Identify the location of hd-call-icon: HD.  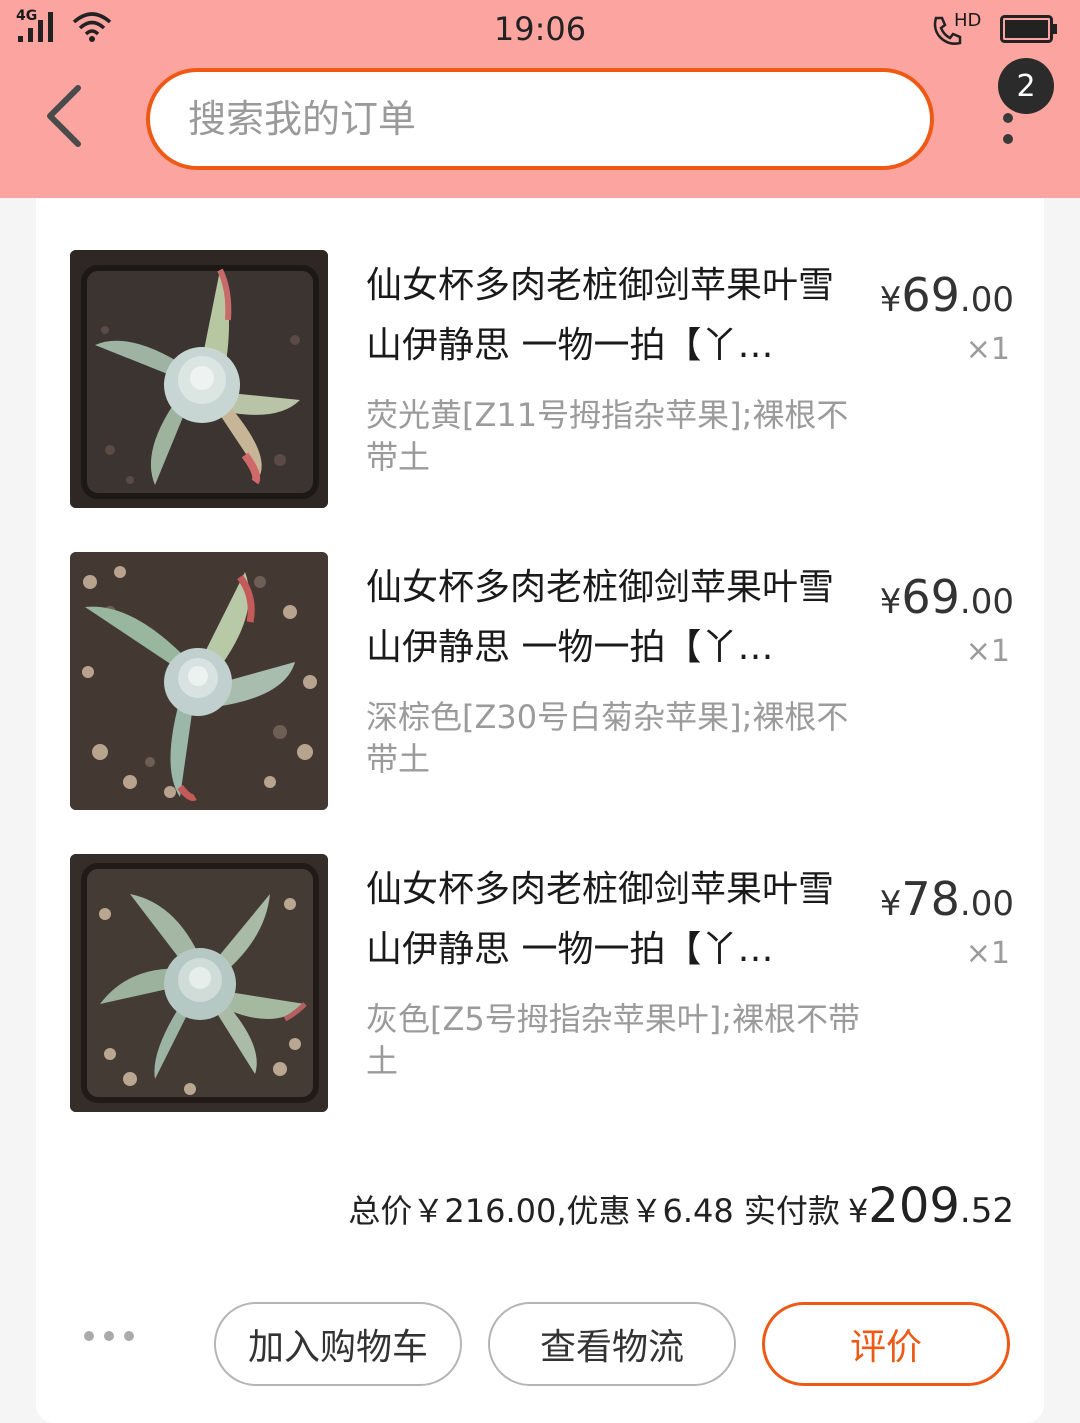
(956, 28).